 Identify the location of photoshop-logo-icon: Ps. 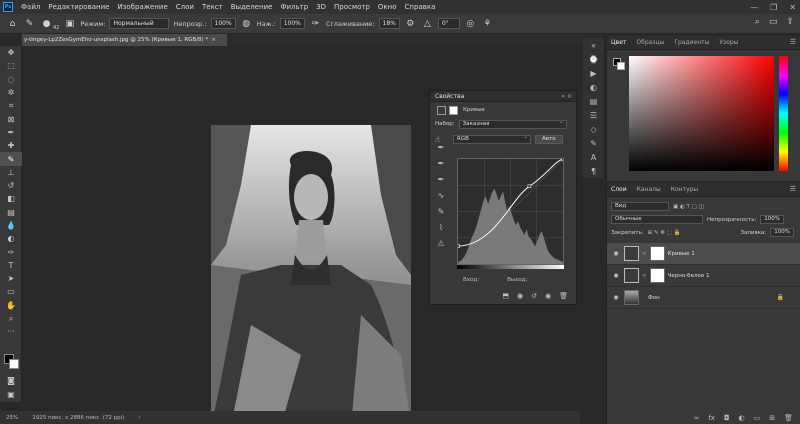
(8, 7).